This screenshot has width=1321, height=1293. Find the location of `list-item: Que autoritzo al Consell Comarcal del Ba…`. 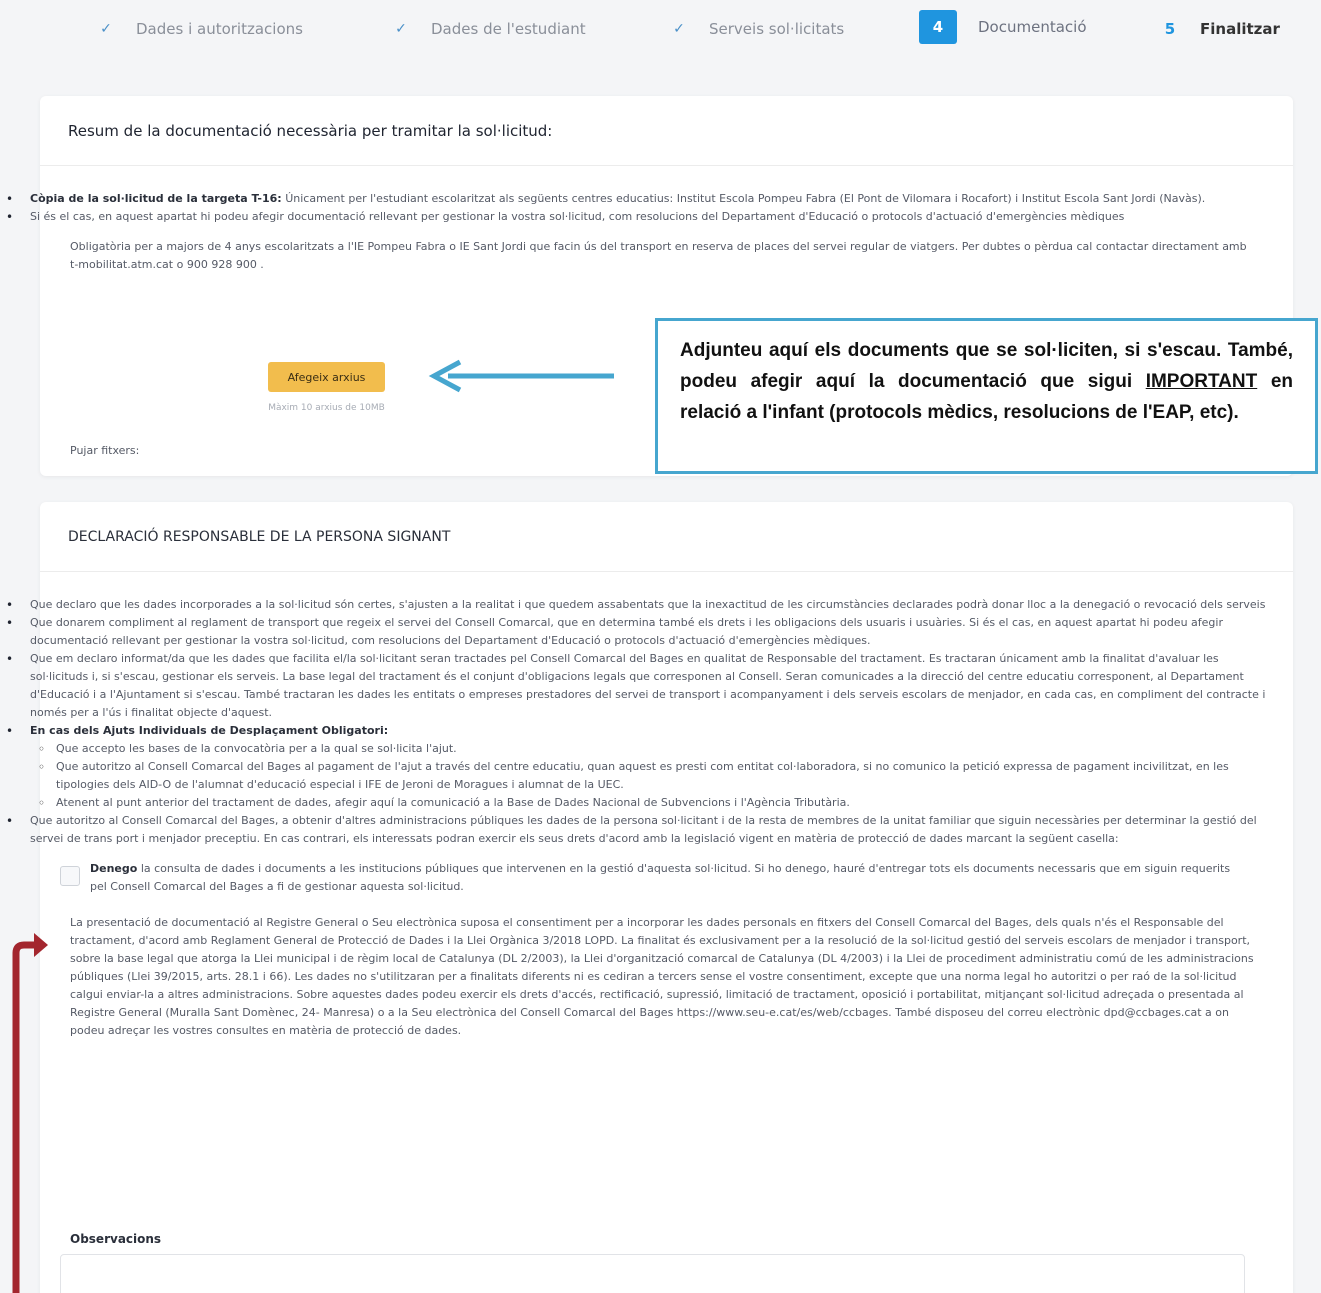

list-item: Que autoritzo al Consell Comarcal del Ba… is located at coordinates (636, 830).